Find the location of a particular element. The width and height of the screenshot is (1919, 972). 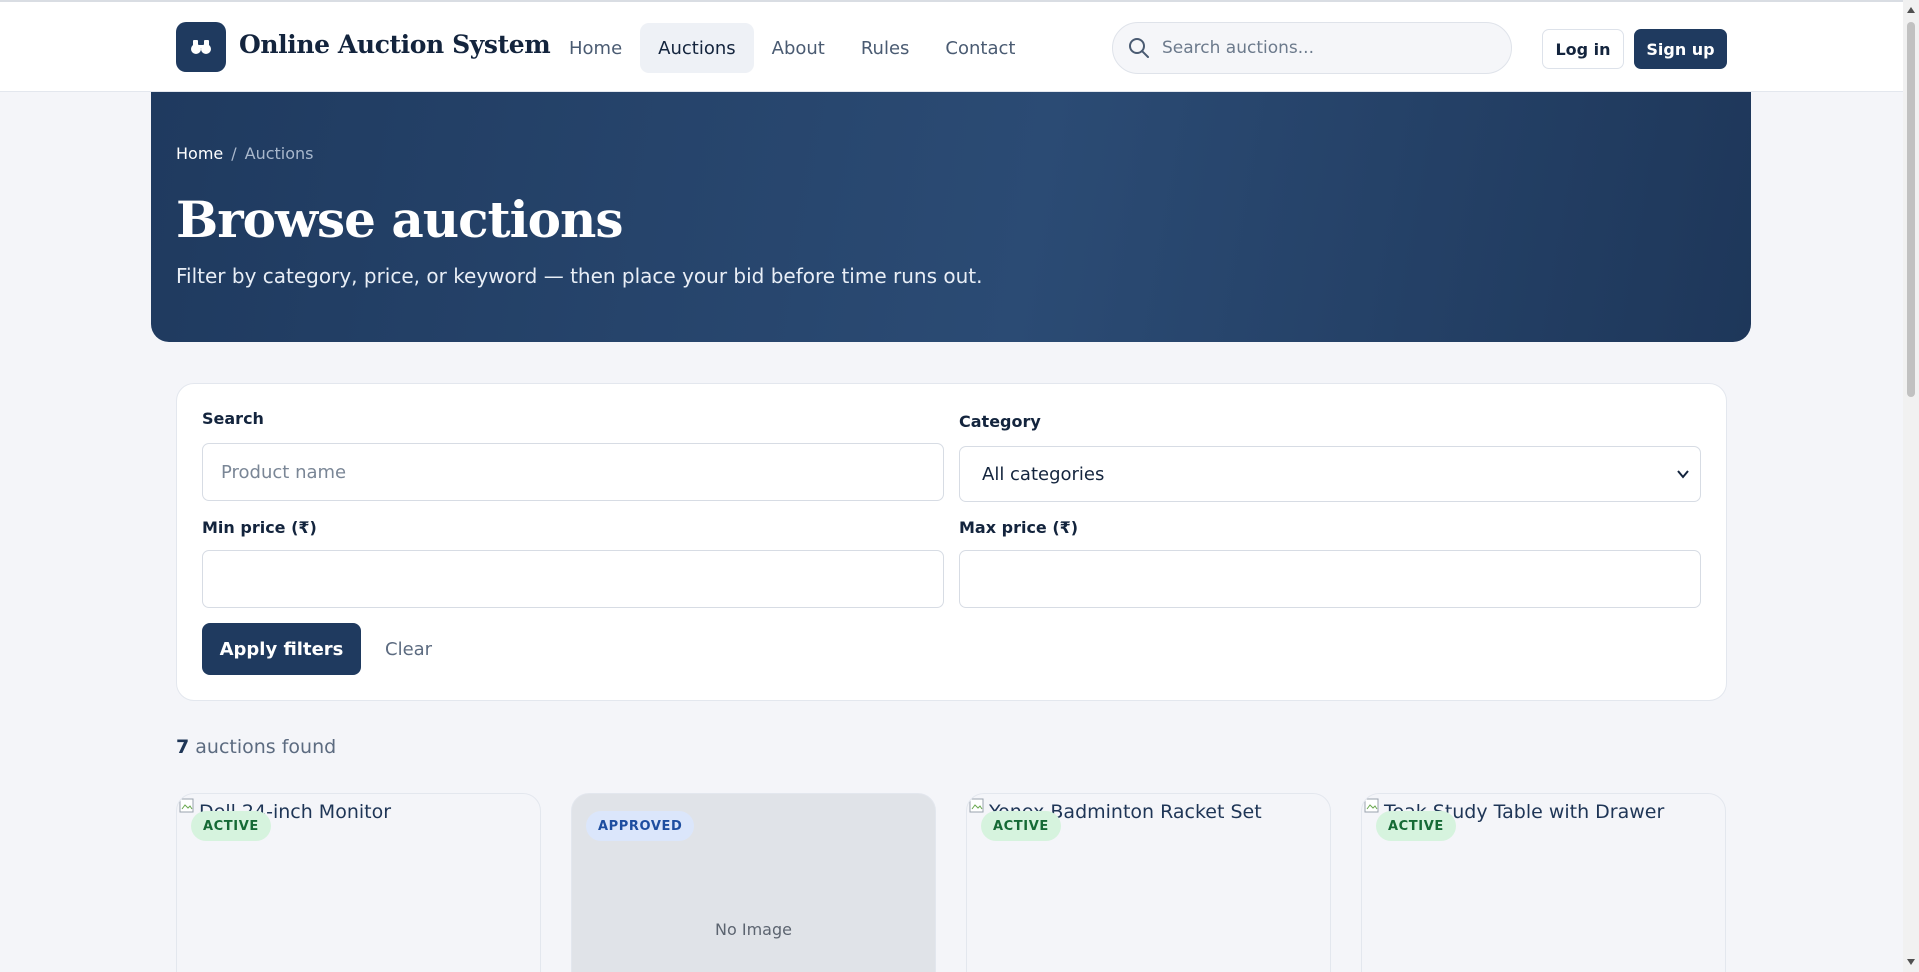

logo is located at coordinates (201, 47).